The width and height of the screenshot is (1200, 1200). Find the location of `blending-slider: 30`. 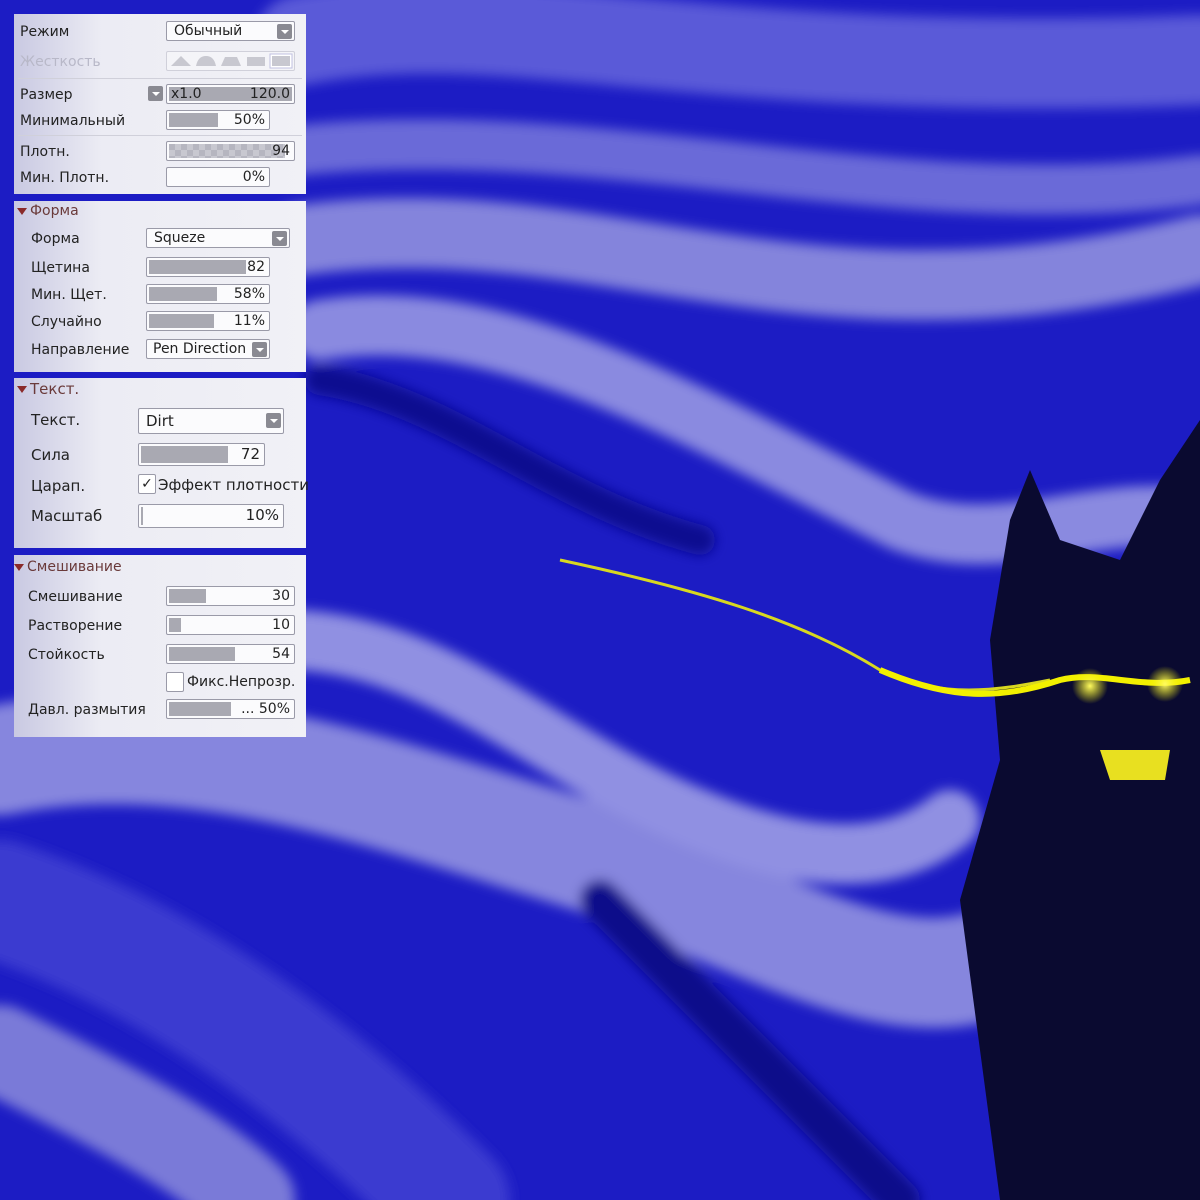

blending-slider: 30 is located at coordinates (230, 596).